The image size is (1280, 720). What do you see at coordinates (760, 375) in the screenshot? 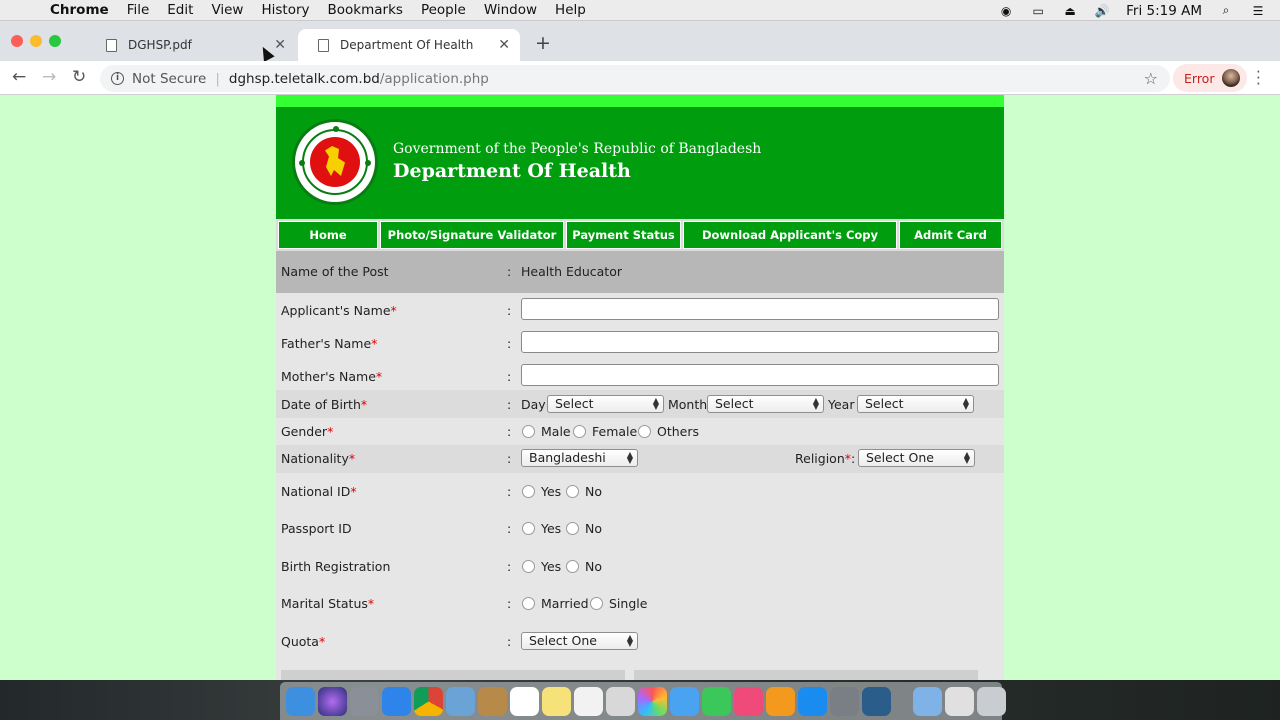
I see `mother-name-input` at bounding box center [760, 375].